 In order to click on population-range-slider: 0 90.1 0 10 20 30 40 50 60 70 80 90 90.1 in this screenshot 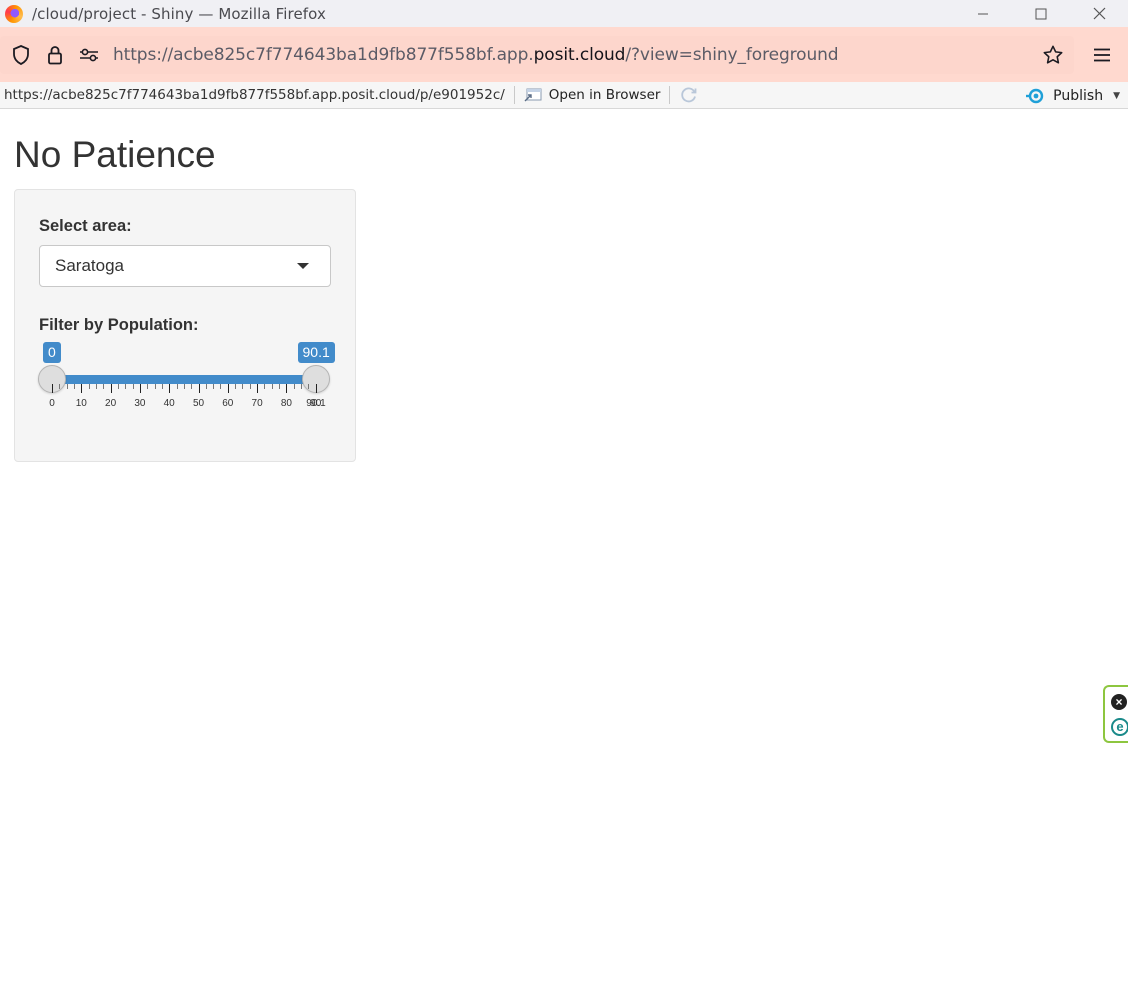, I will do `click(186, 382)`.